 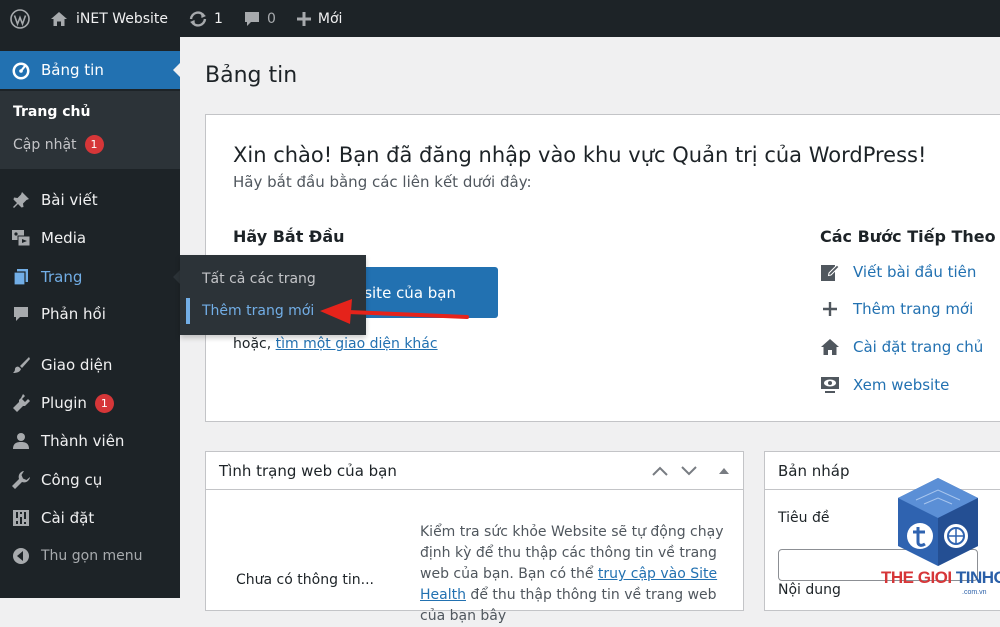 I want to click on next-step-write-post-label: Viết bài đầu tiên, so click(x=915, y=272).